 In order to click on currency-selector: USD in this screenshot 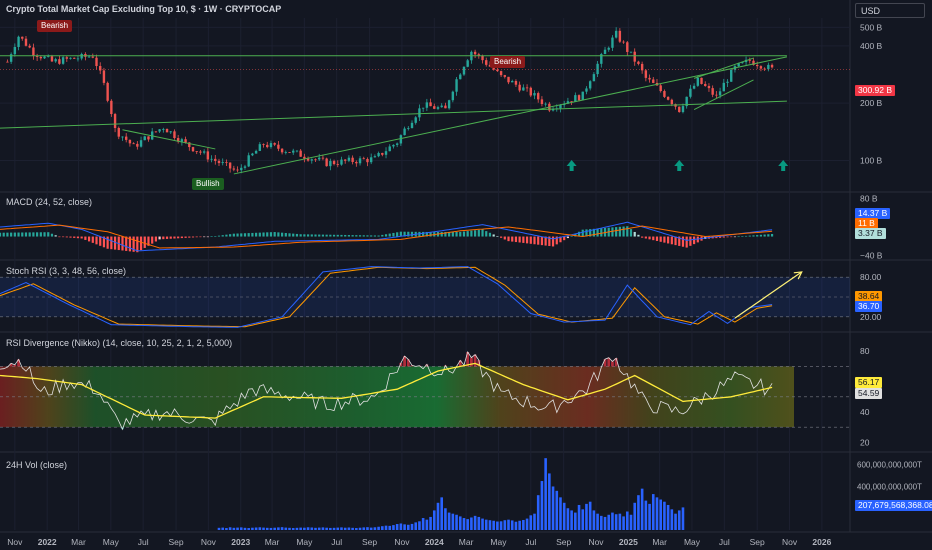, I will do `click(890, 10)`.